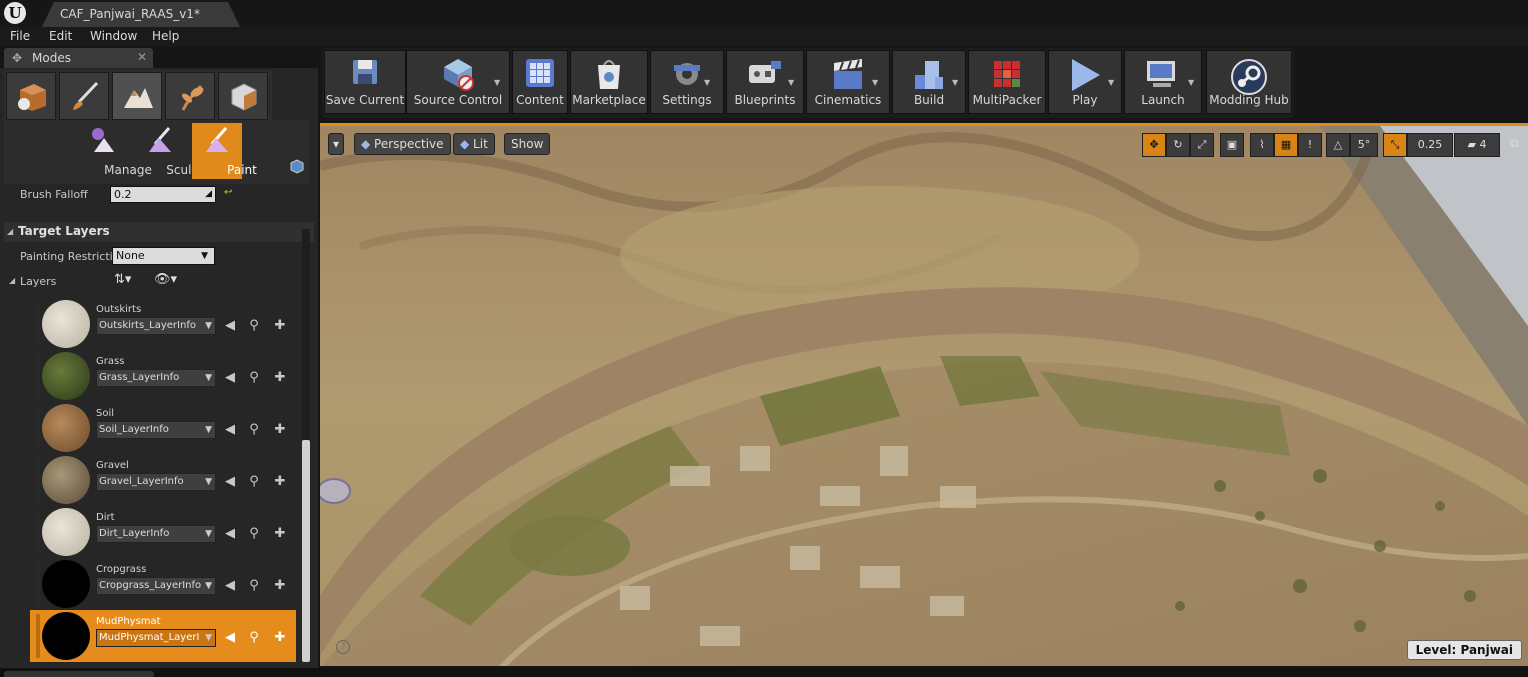 The height and width of the screenshot is (677, 1528). Describe the element at coordinates (527, 144) in the screenshot. I see `show-button: Show` at that location.